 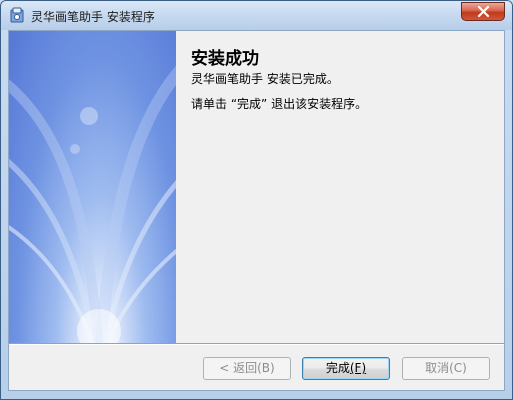 I want to click on cancel-button: 取消(C), so click(x=446, y=368).